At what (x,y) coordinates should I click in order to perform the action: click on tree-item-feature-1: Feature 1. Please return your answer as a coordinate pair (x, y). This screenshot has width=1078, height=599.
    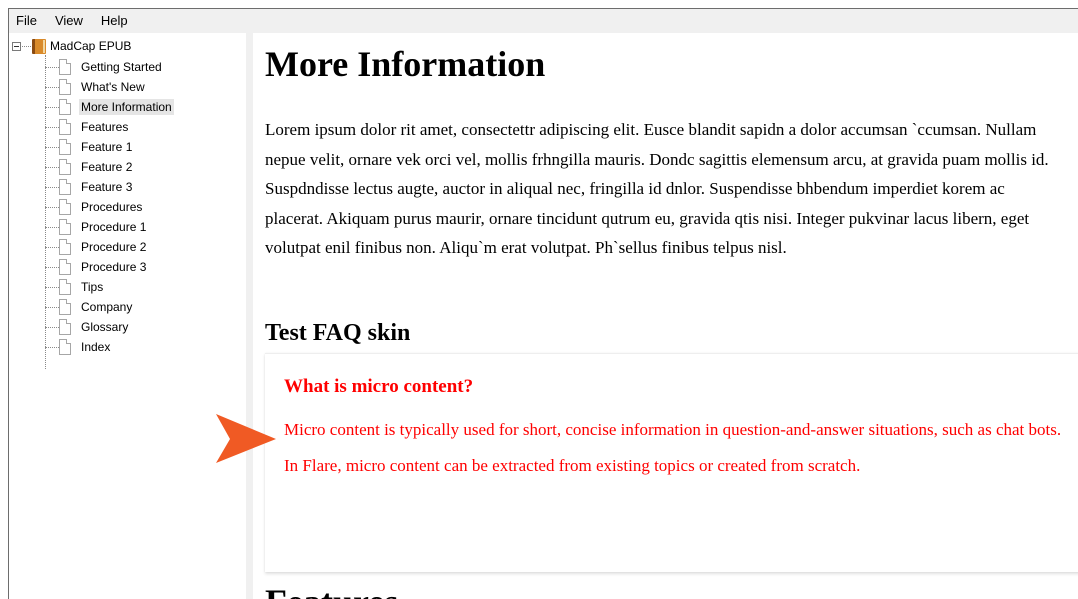
    Looking at the image, I should click on (89, 147).